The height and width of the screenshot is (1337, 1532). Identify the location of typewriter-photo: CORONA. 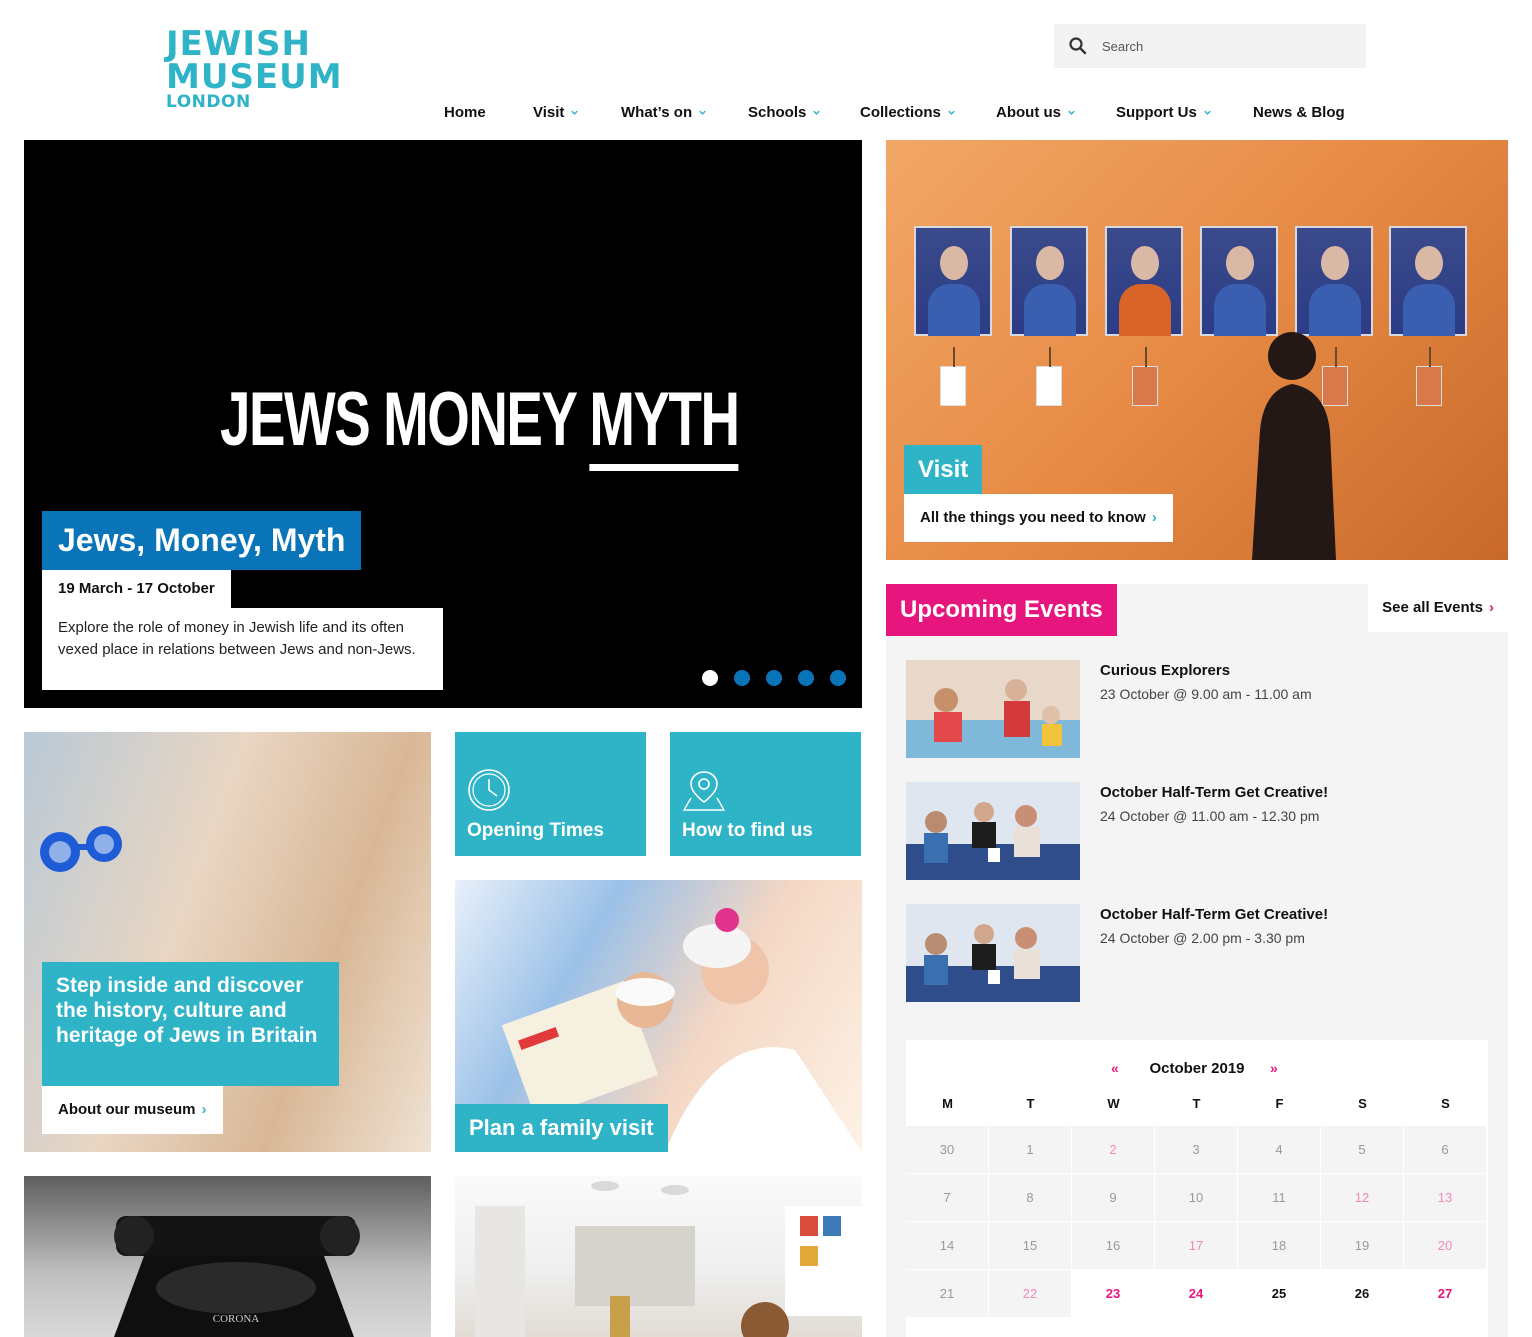
(237, 1276).